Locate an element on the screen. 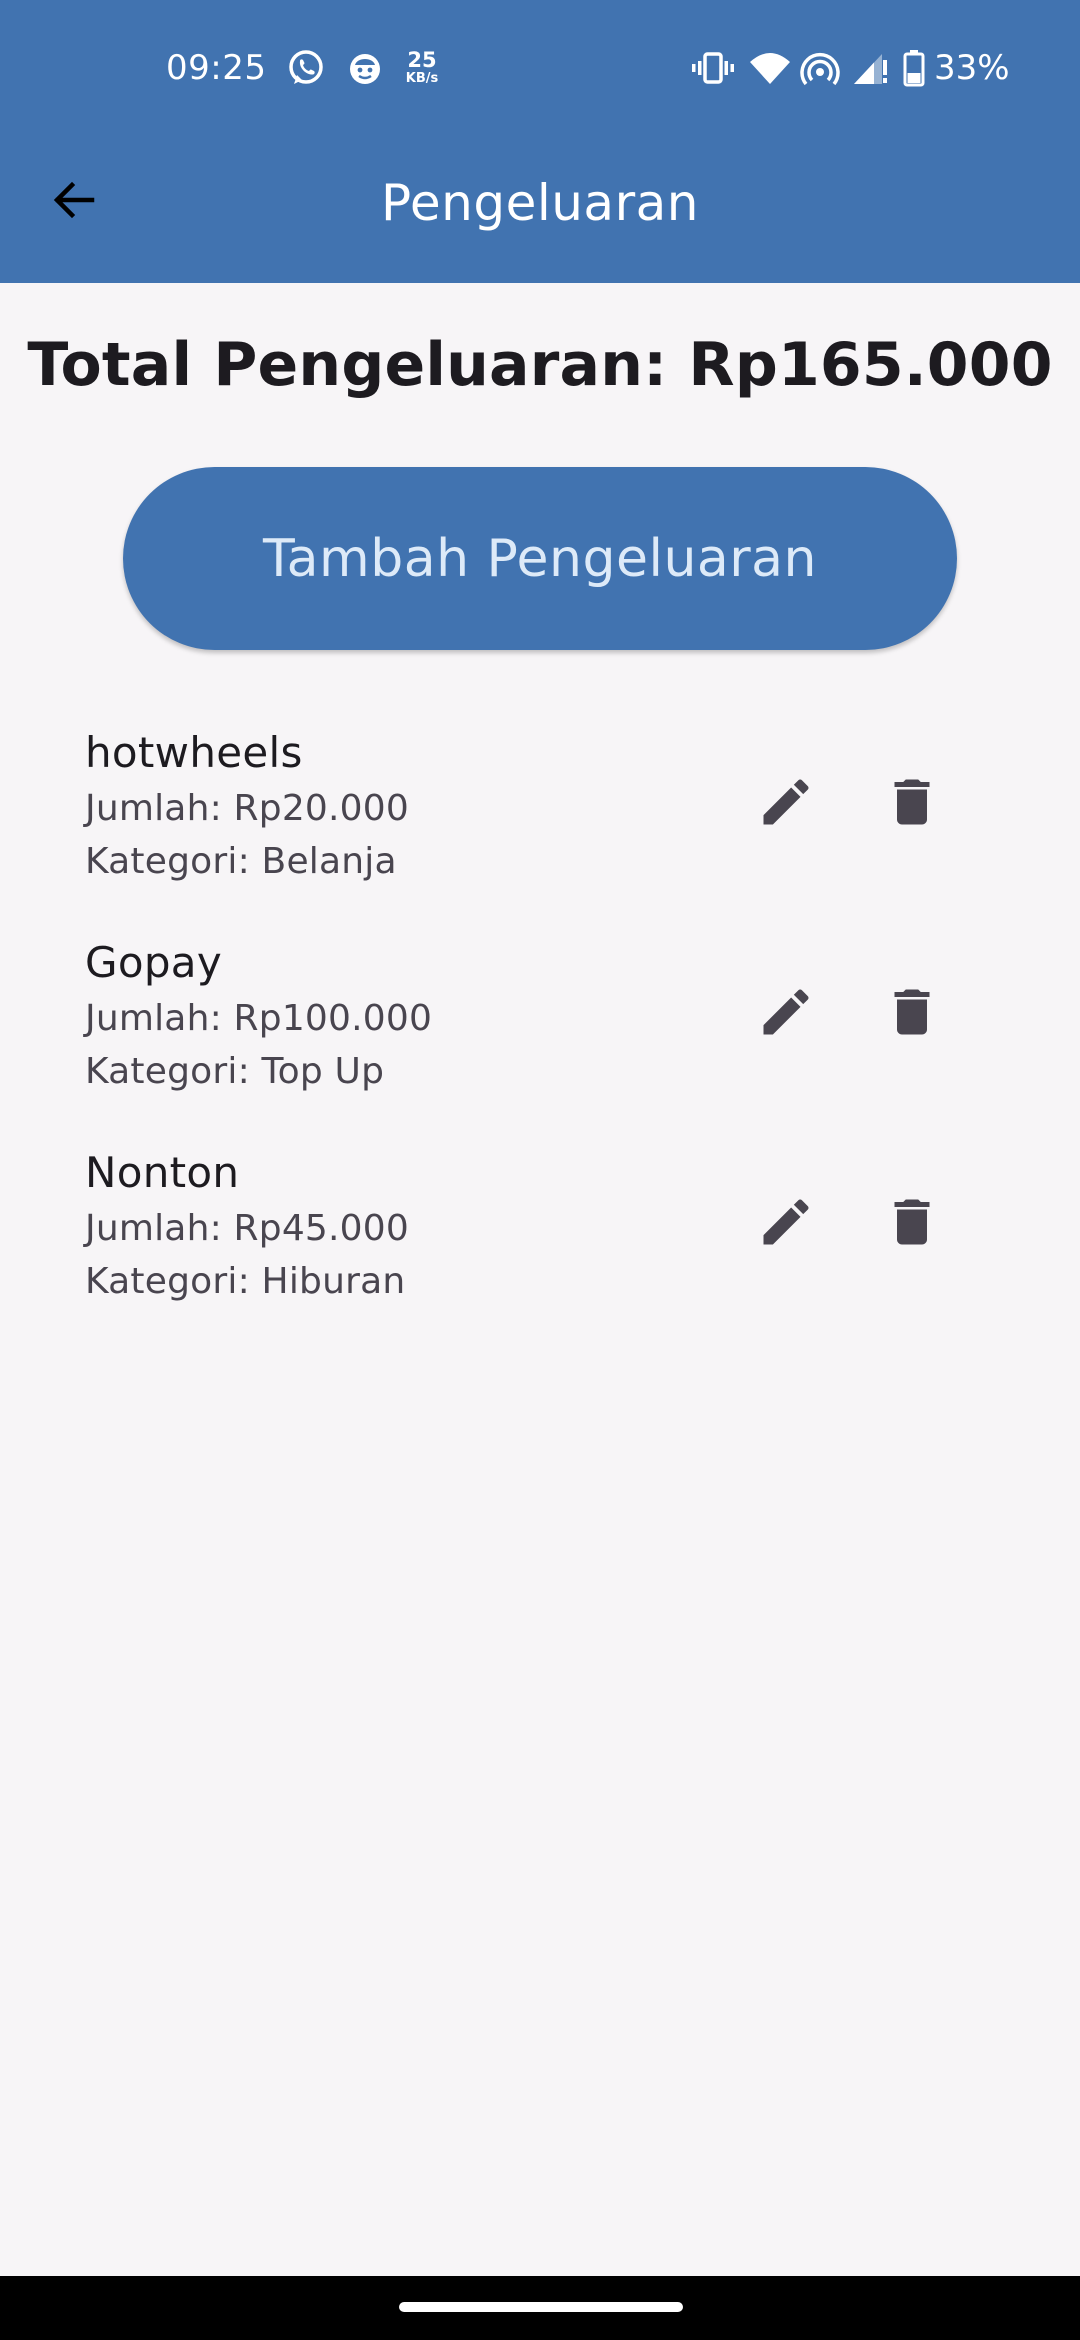 This screenshot has width=1080, height=2340. network-speed: 25 KB/s is located at coordinates (422, 67).